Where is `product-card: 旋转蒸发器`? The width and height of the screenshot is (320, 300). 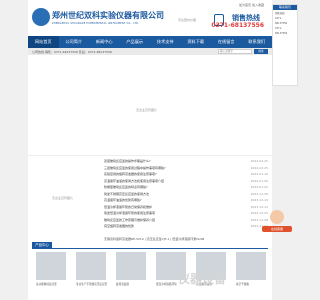
product-card: 旋转蒸发器 is located at coordinates (131, 269).